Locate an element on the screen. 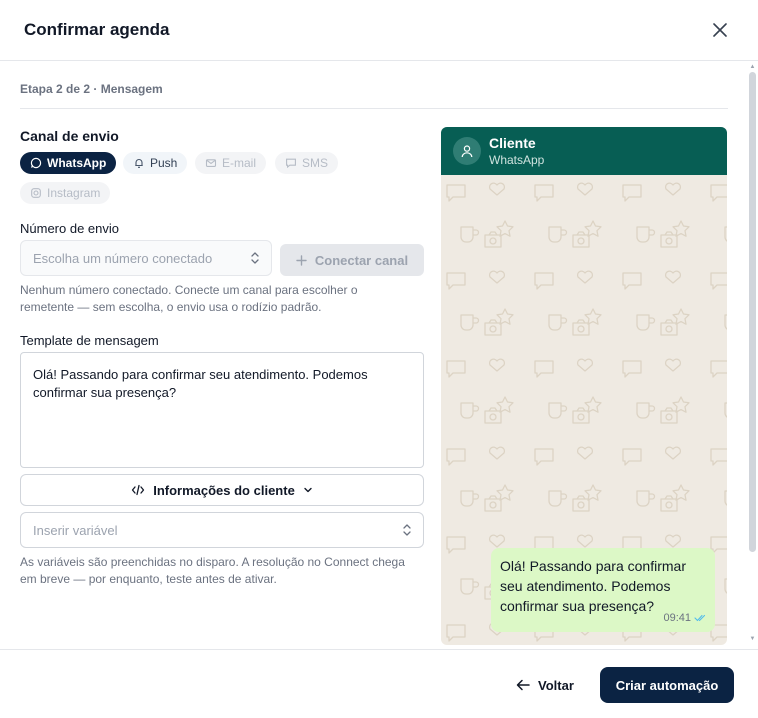  channel-chip-label: Instagram is located at coordinates (74, 193).